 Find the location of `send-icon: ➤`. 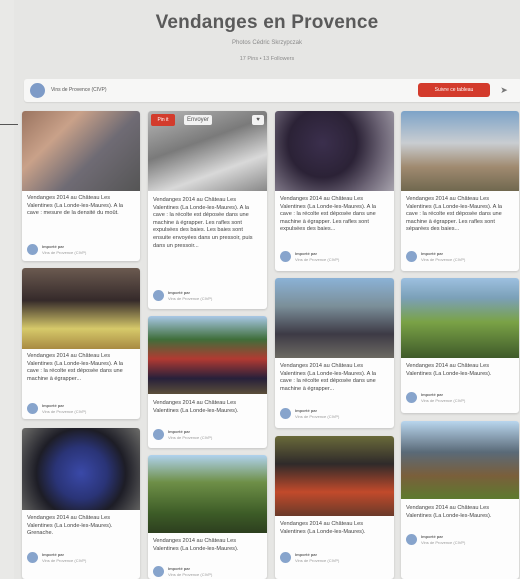

send-icon: ➤ is located at coordinates (504, 90).